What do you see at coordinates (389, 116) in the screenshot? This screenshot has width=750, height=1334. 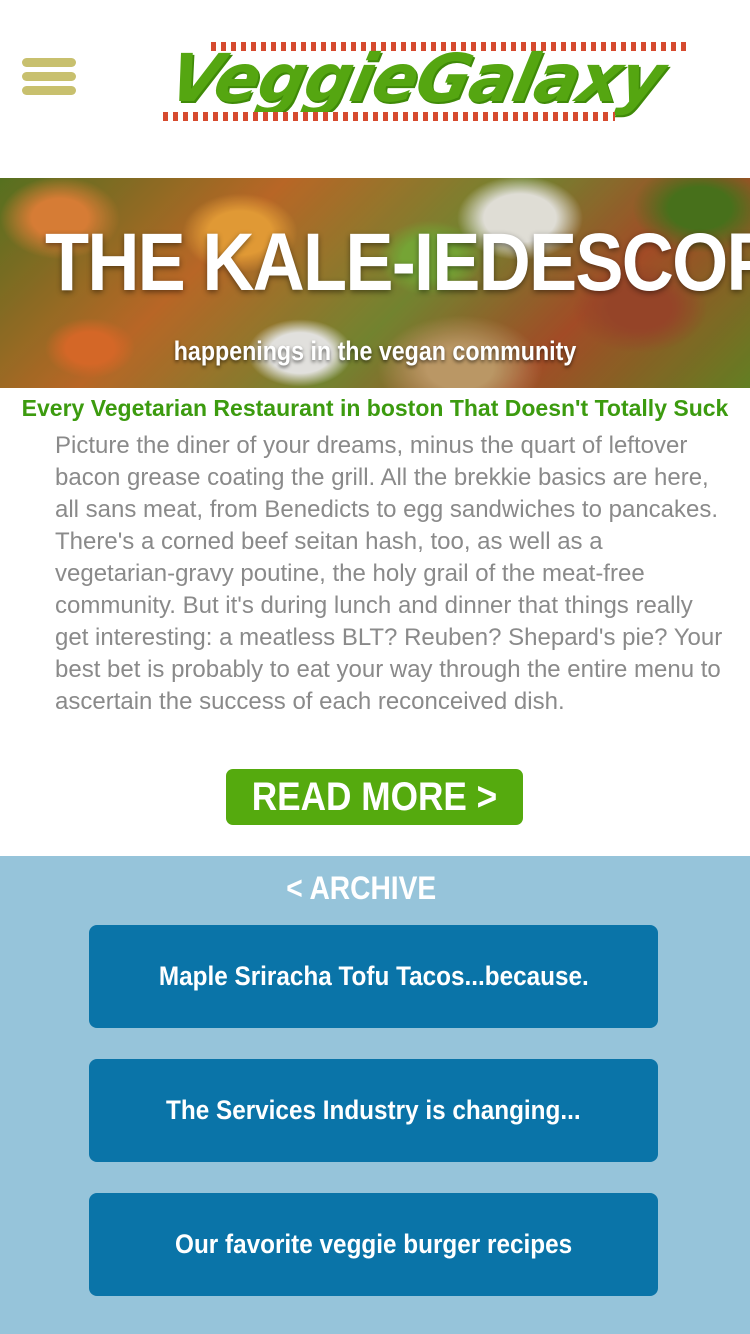 I see `logo-checker-bottom` at bounding box center [389, 116].